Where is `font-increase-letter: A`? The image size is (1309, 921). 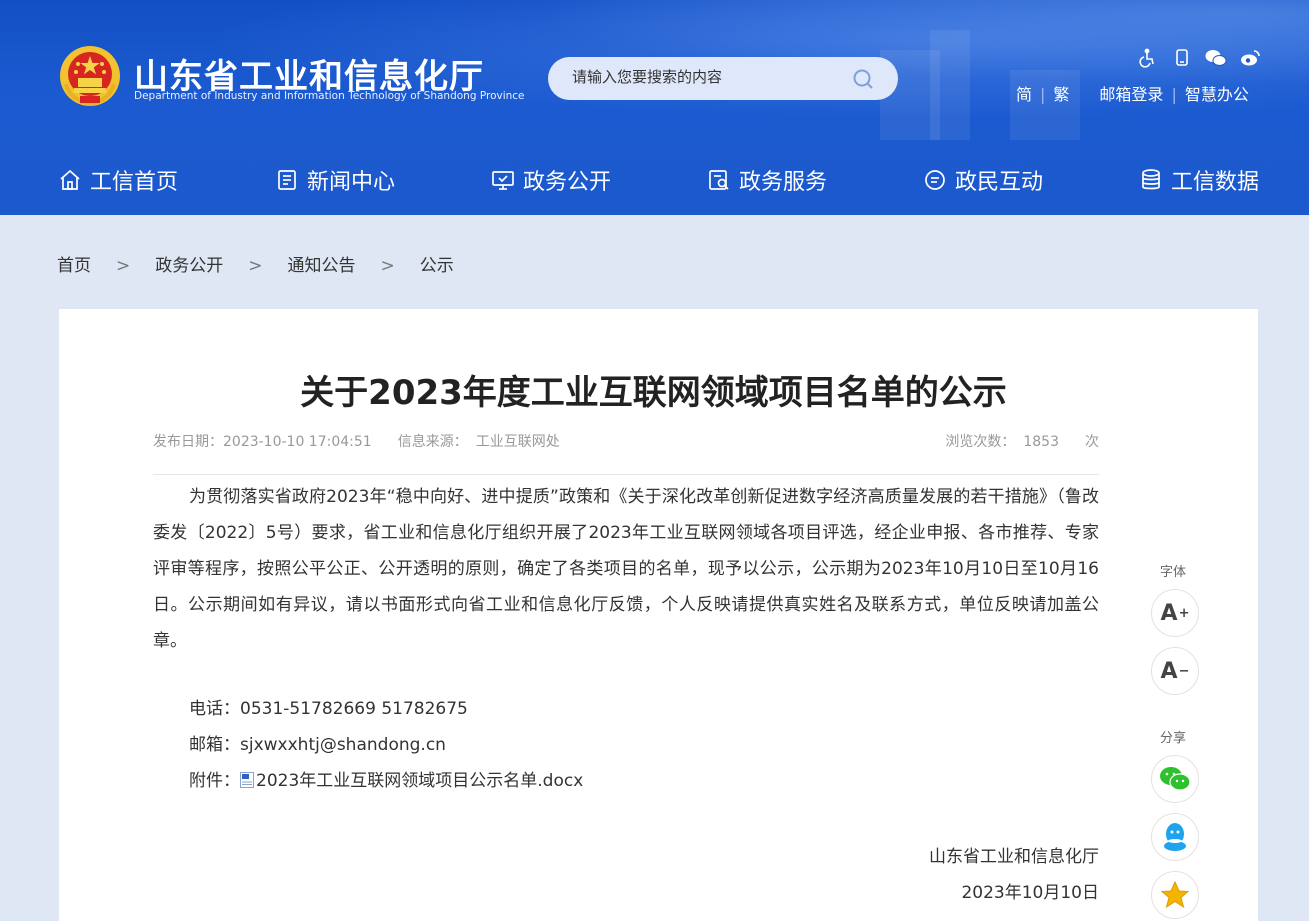 font-increase-letter: A is located at coordinates (1169, 613).